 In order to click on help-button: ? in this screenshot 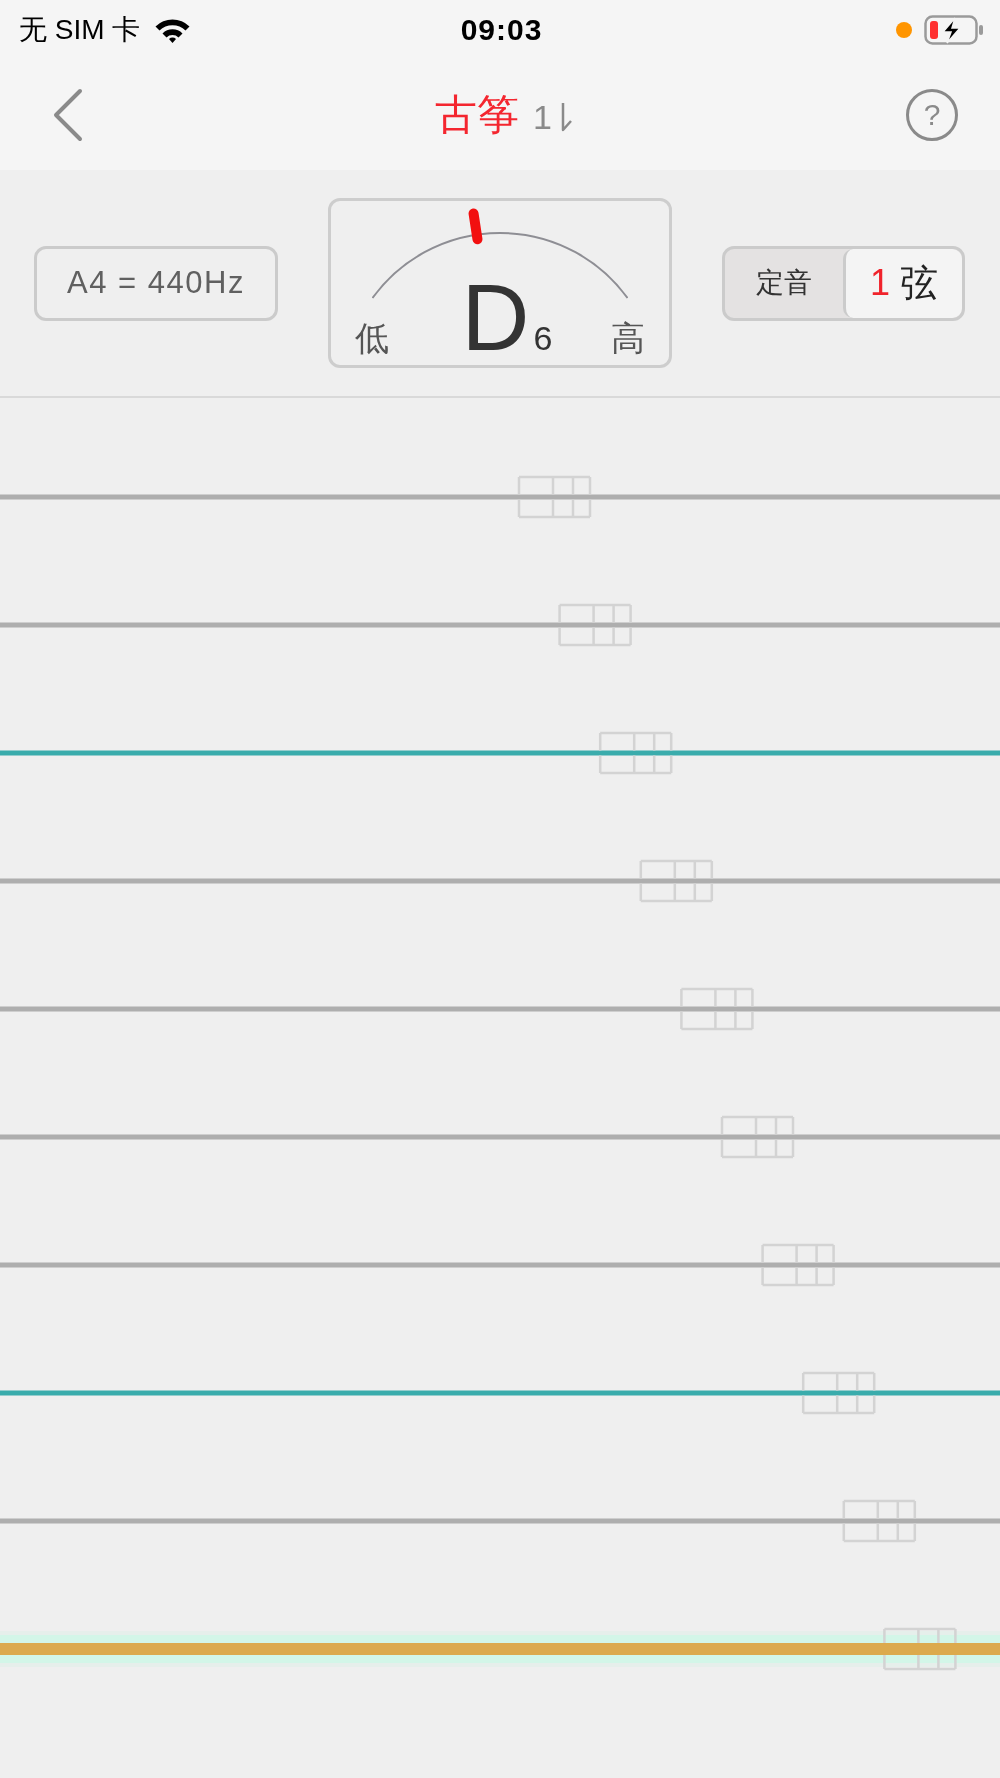, I will do `click(932, 115)`.